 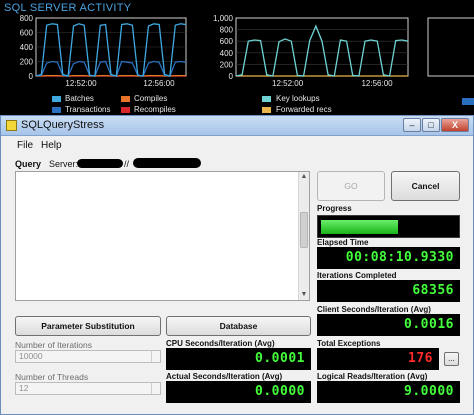 What do you see at coordinates (111, 50) in the screenshot?
I see `series-line-batches` at bounding box center [111, 50].